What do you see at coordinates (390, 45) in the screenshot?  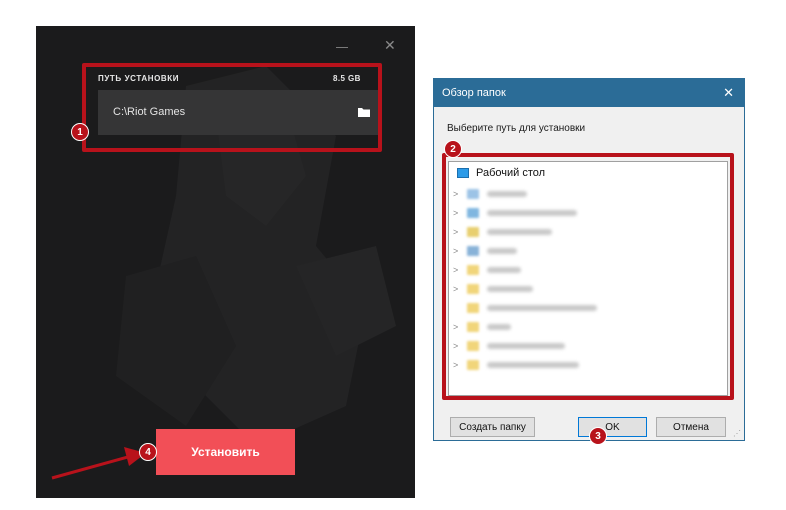 I see `close-icon: ✕` at bounding box center [390, 45].